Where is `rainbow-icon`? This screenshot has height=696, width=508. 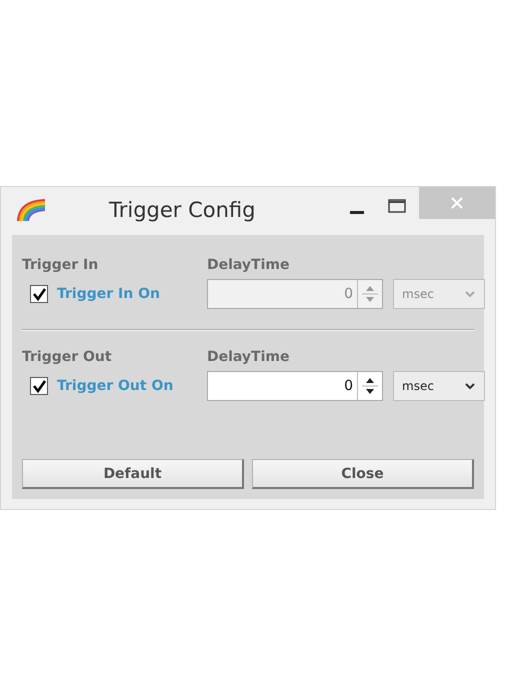 rainbow-icon is located at coordinates (31, 210).